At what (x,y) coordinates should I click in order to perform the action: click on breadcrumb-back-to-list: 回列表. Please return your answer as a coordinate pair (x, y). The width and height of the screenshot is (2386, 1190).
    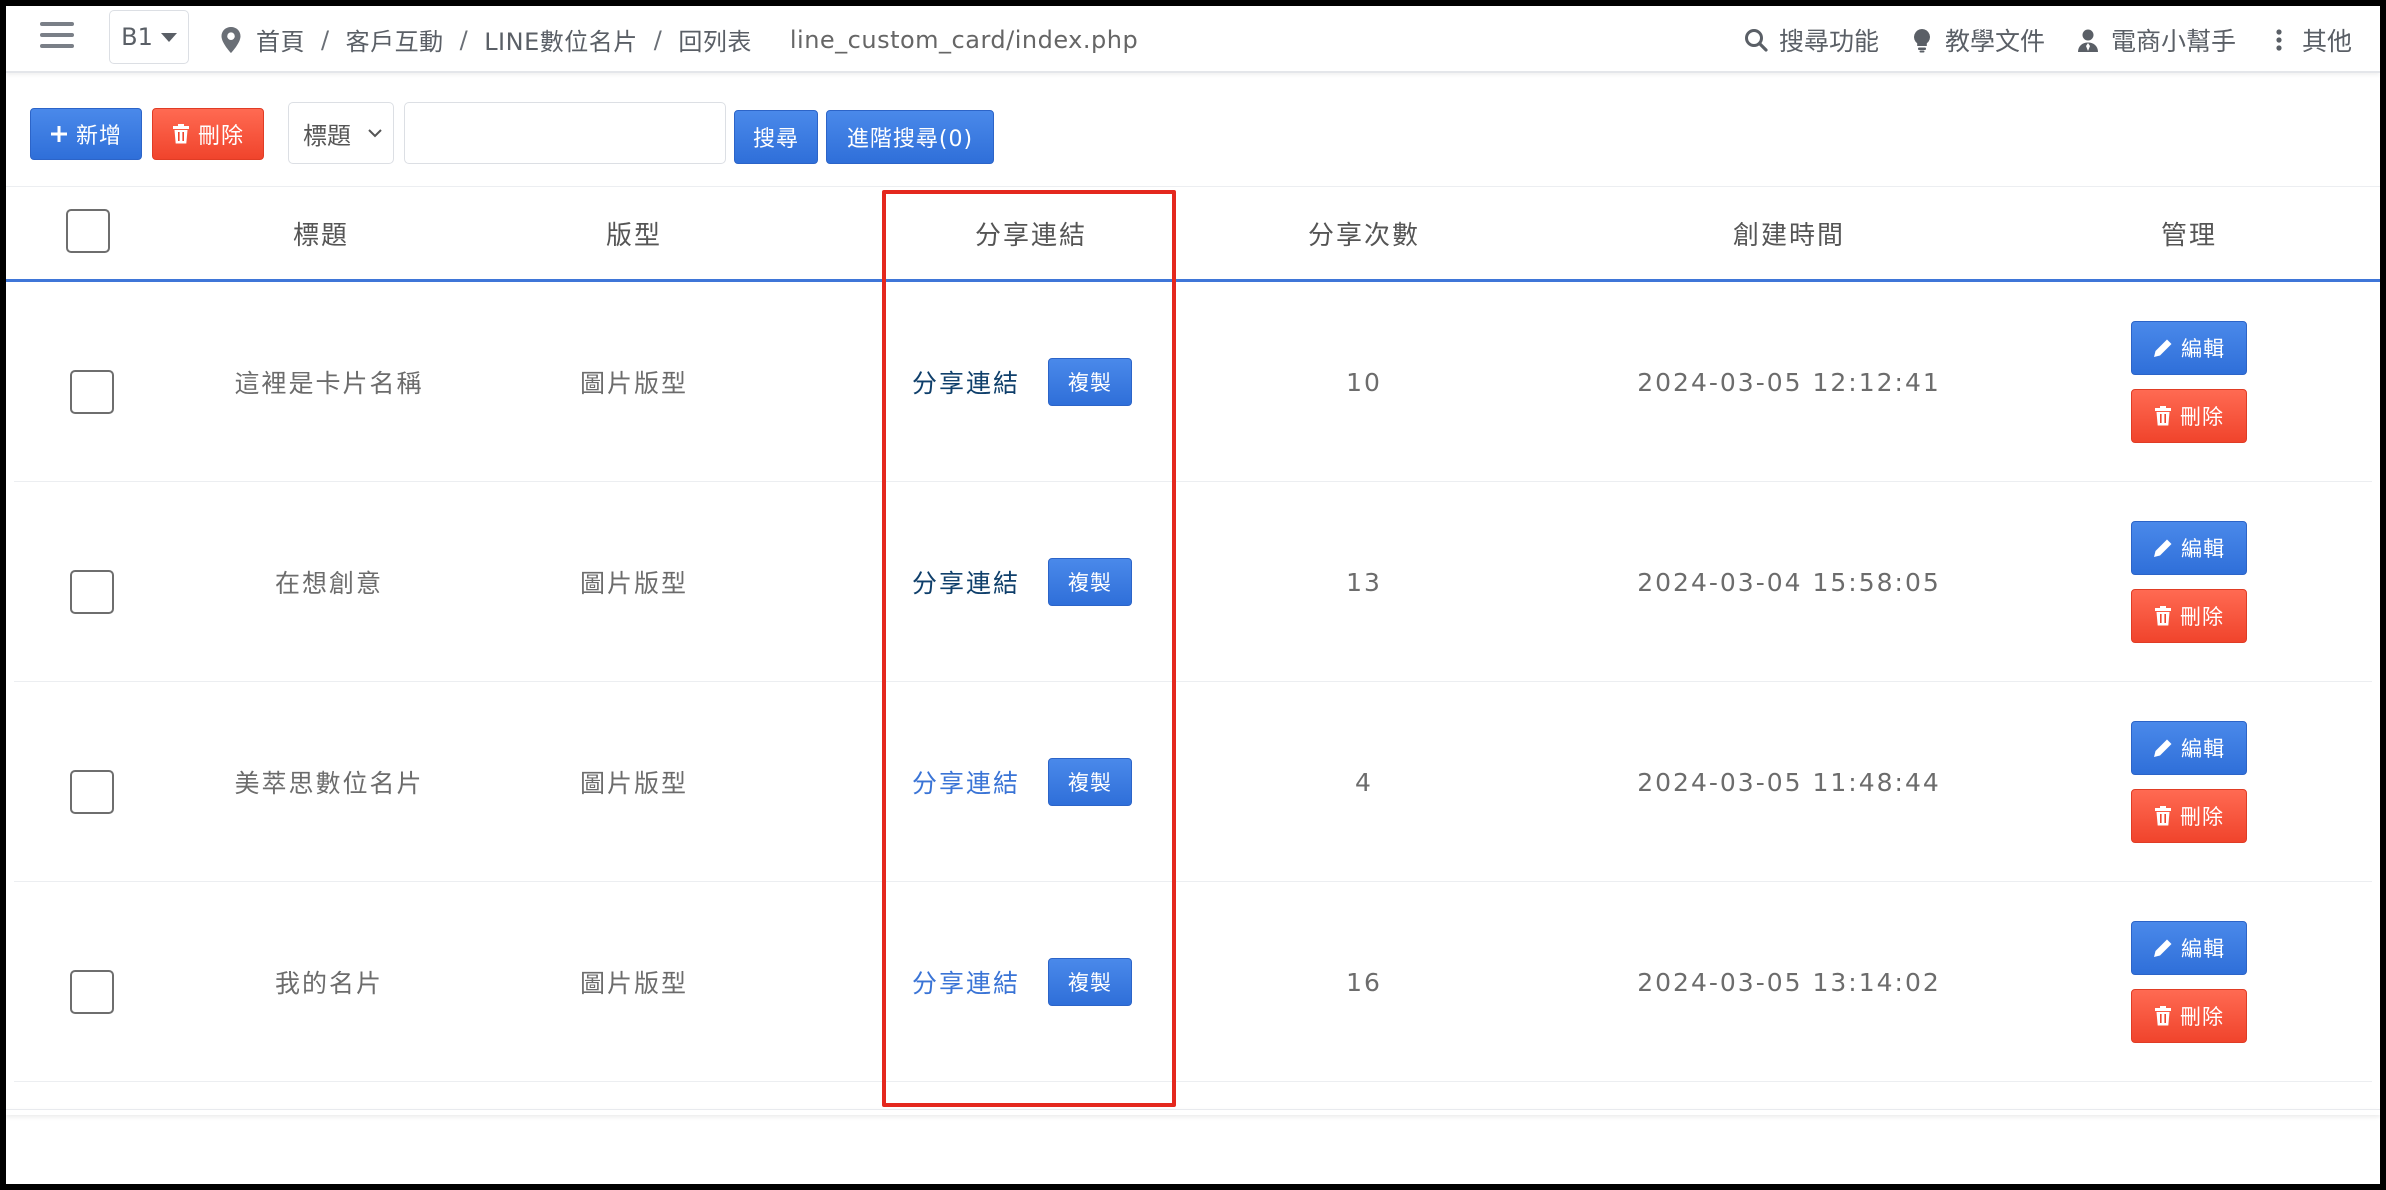
    Looking at the image, I should click on (715, 39).